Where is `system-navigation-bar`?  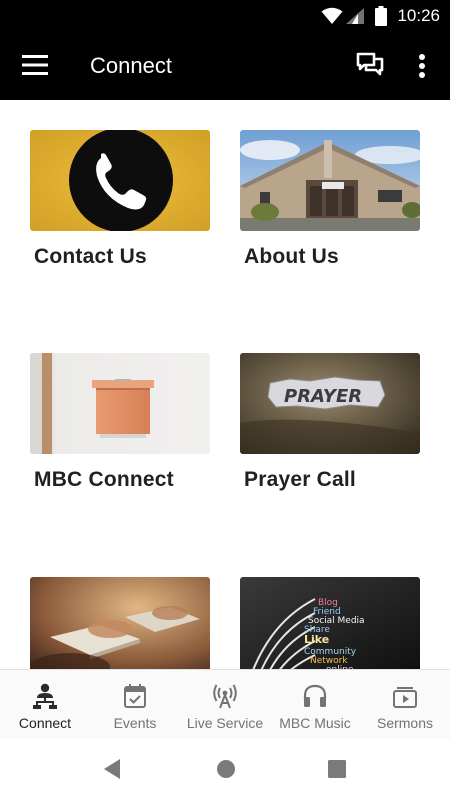 system-navigation-bar is located at coordinates (225, 769).